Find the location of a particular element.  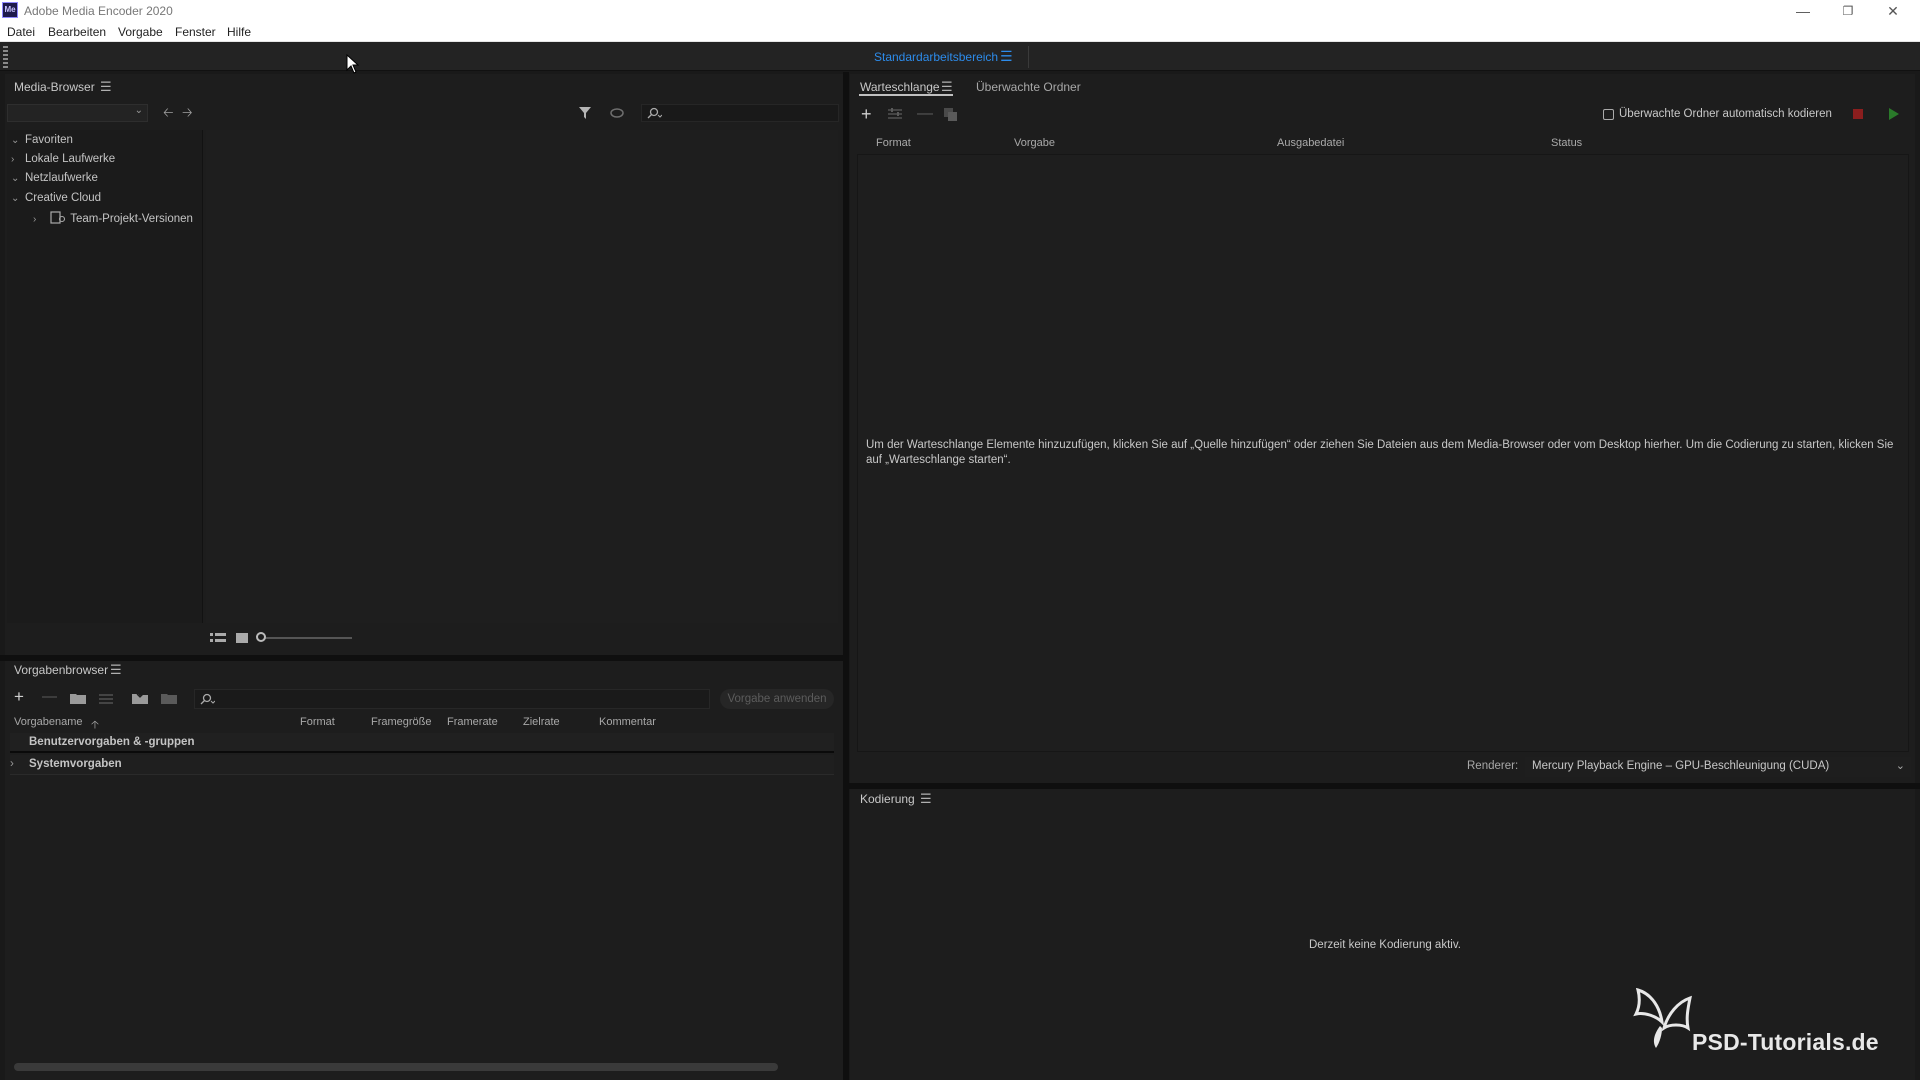

butterfly-logo-icon is located at coordinates (1662, 1018).